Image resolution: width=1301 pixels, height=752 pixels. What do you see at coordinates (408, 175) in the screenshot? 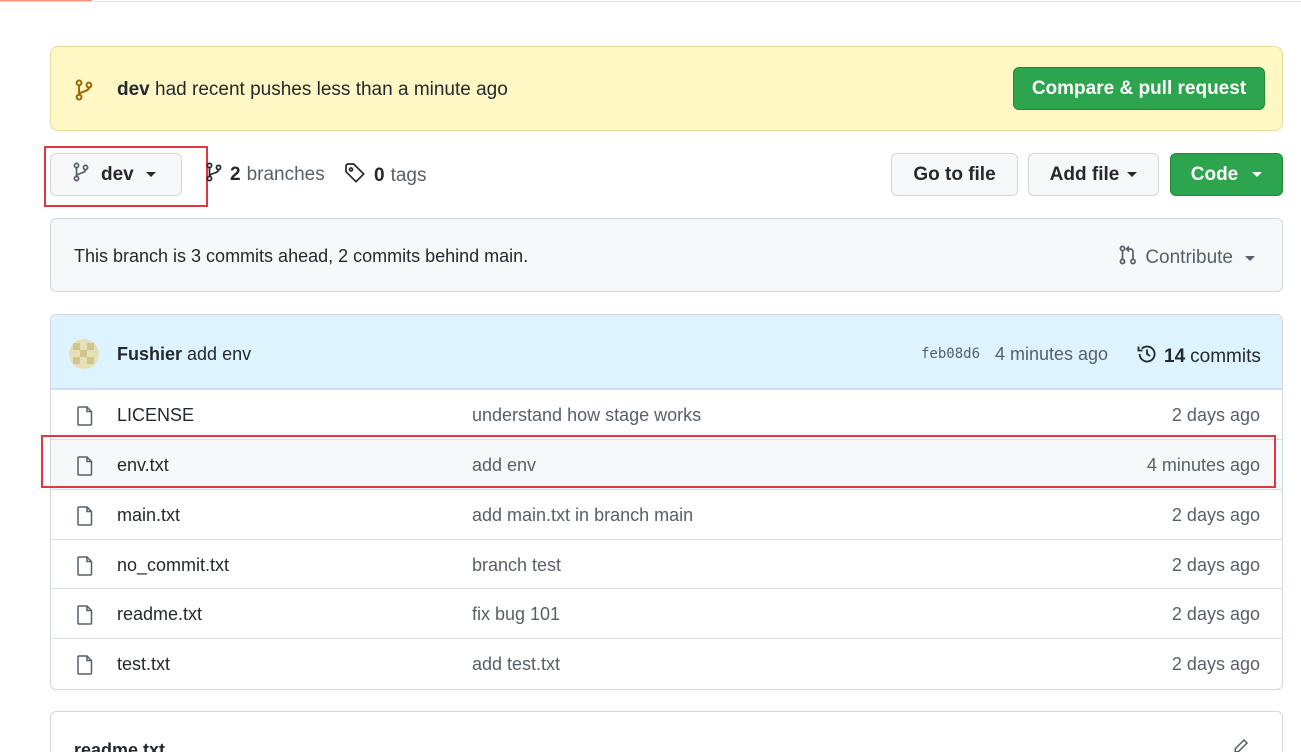
I see `tags-label: tags` at bounding box center [408, 175].